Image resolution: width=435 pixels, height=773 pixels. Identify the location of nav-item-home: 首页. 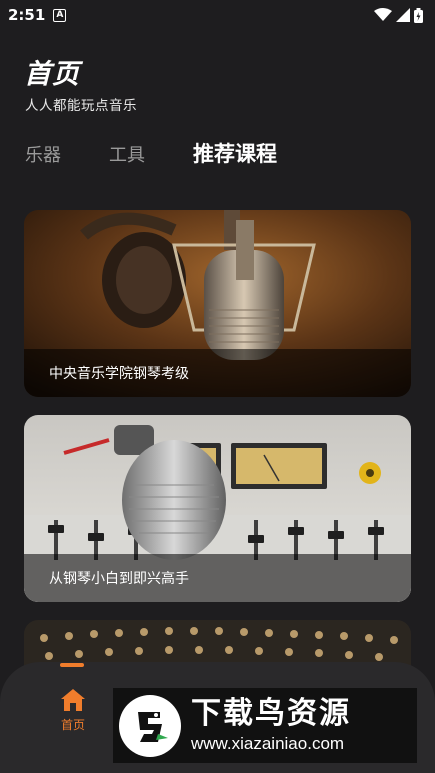
(73, 710).